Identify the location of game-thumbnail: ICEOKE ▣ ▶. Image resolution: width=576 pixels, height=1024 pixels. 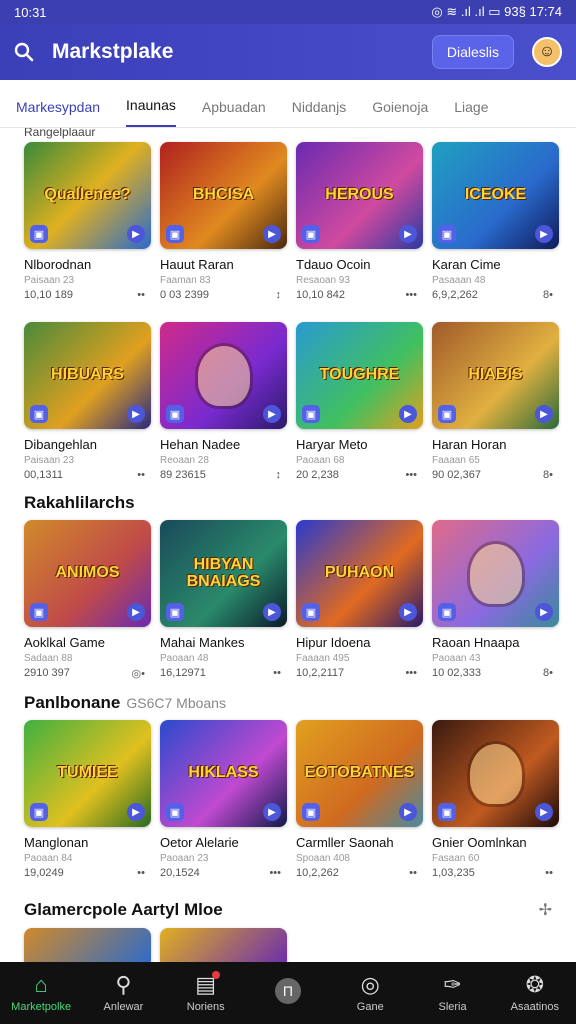
(495, 195).